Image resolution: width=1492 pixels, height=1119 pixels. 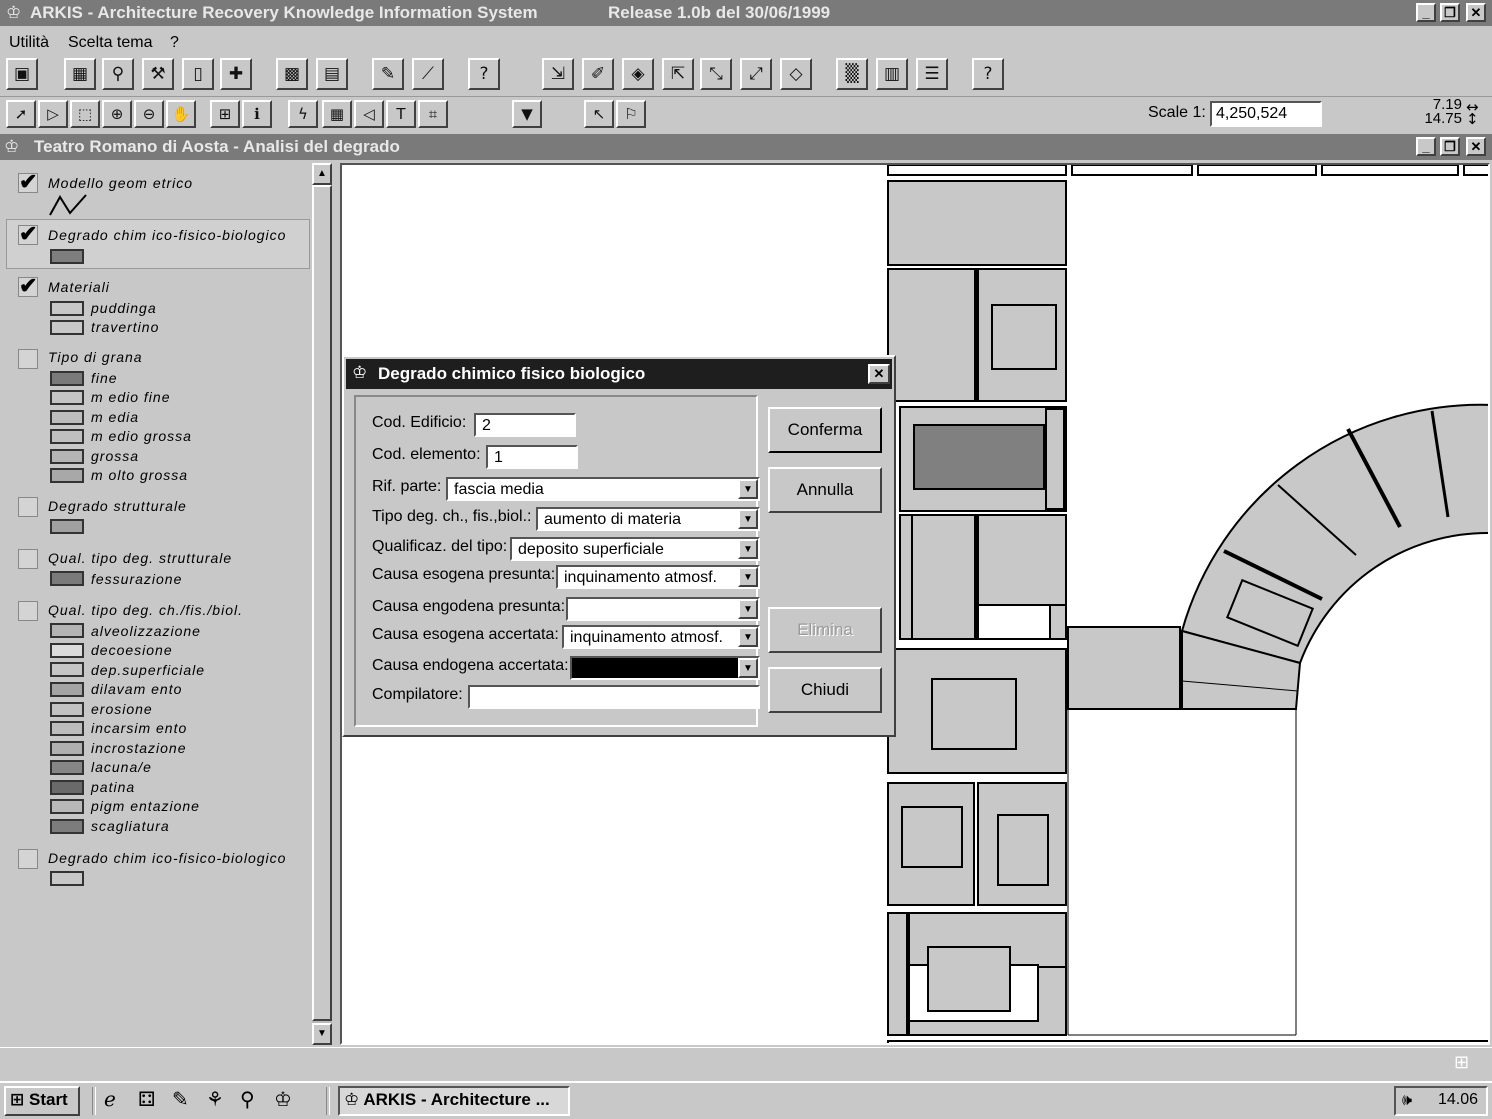 What do you see at coordinates (1426, 12) in the screenshot?
I see `minimize-button: _` at bounding box center [1426, 12].